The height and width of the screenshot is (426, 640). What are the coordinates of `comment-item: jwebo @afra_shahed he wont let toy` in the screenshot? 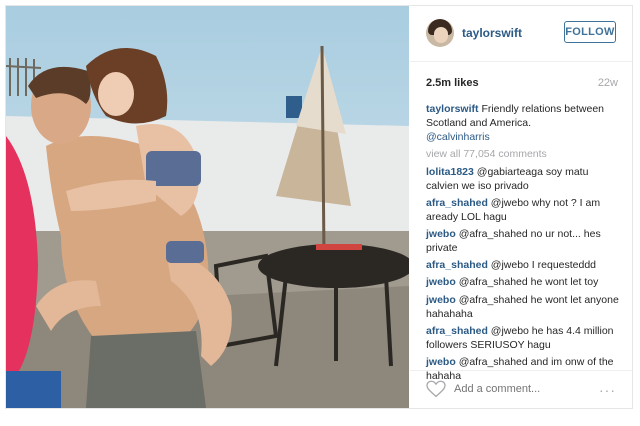 It's located at (524, 282).